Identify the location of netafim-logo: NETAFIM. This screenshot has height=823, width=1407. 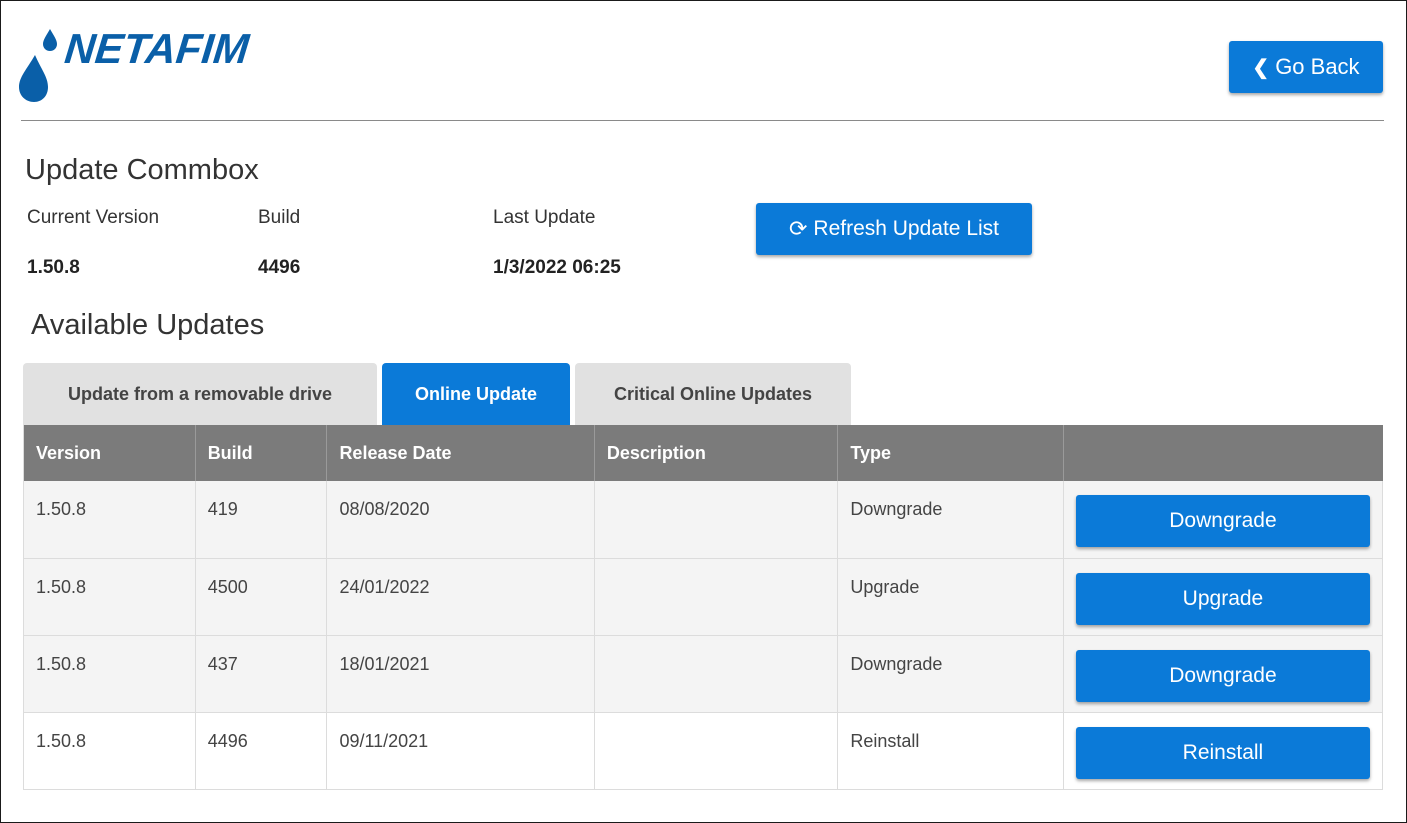
(157, 62).